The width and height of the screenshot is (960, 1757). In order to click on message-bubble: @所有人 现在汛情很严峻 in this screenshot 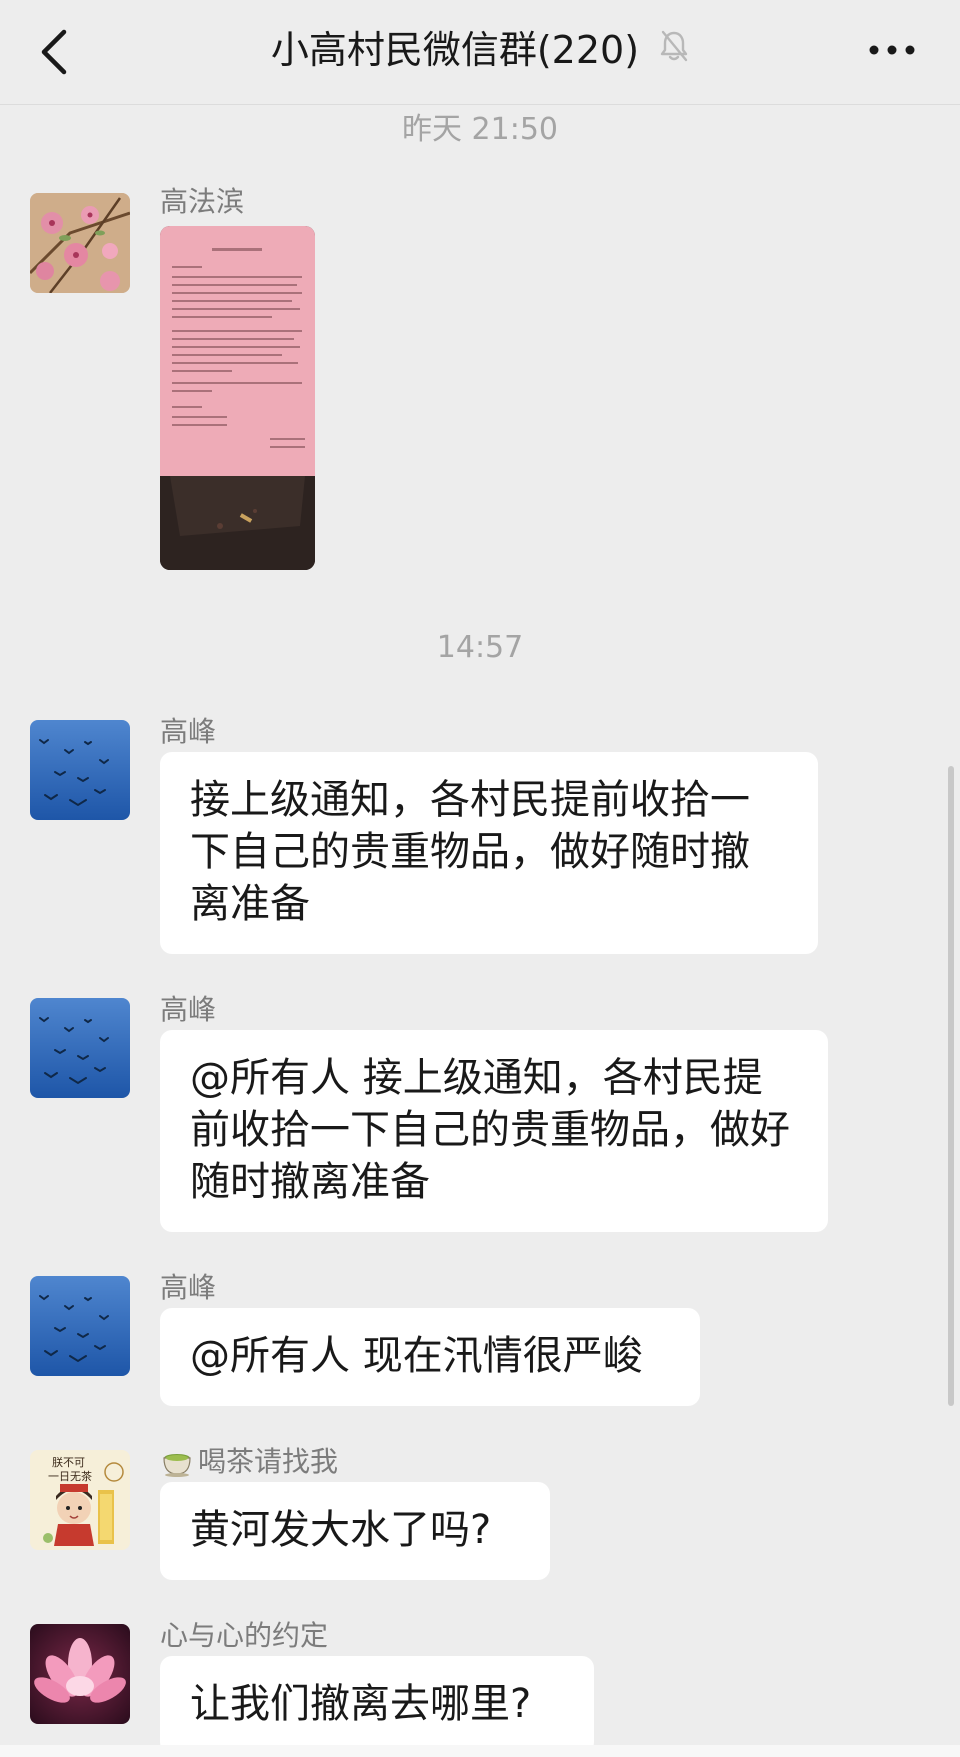, I will do `click(430, 1357)`.